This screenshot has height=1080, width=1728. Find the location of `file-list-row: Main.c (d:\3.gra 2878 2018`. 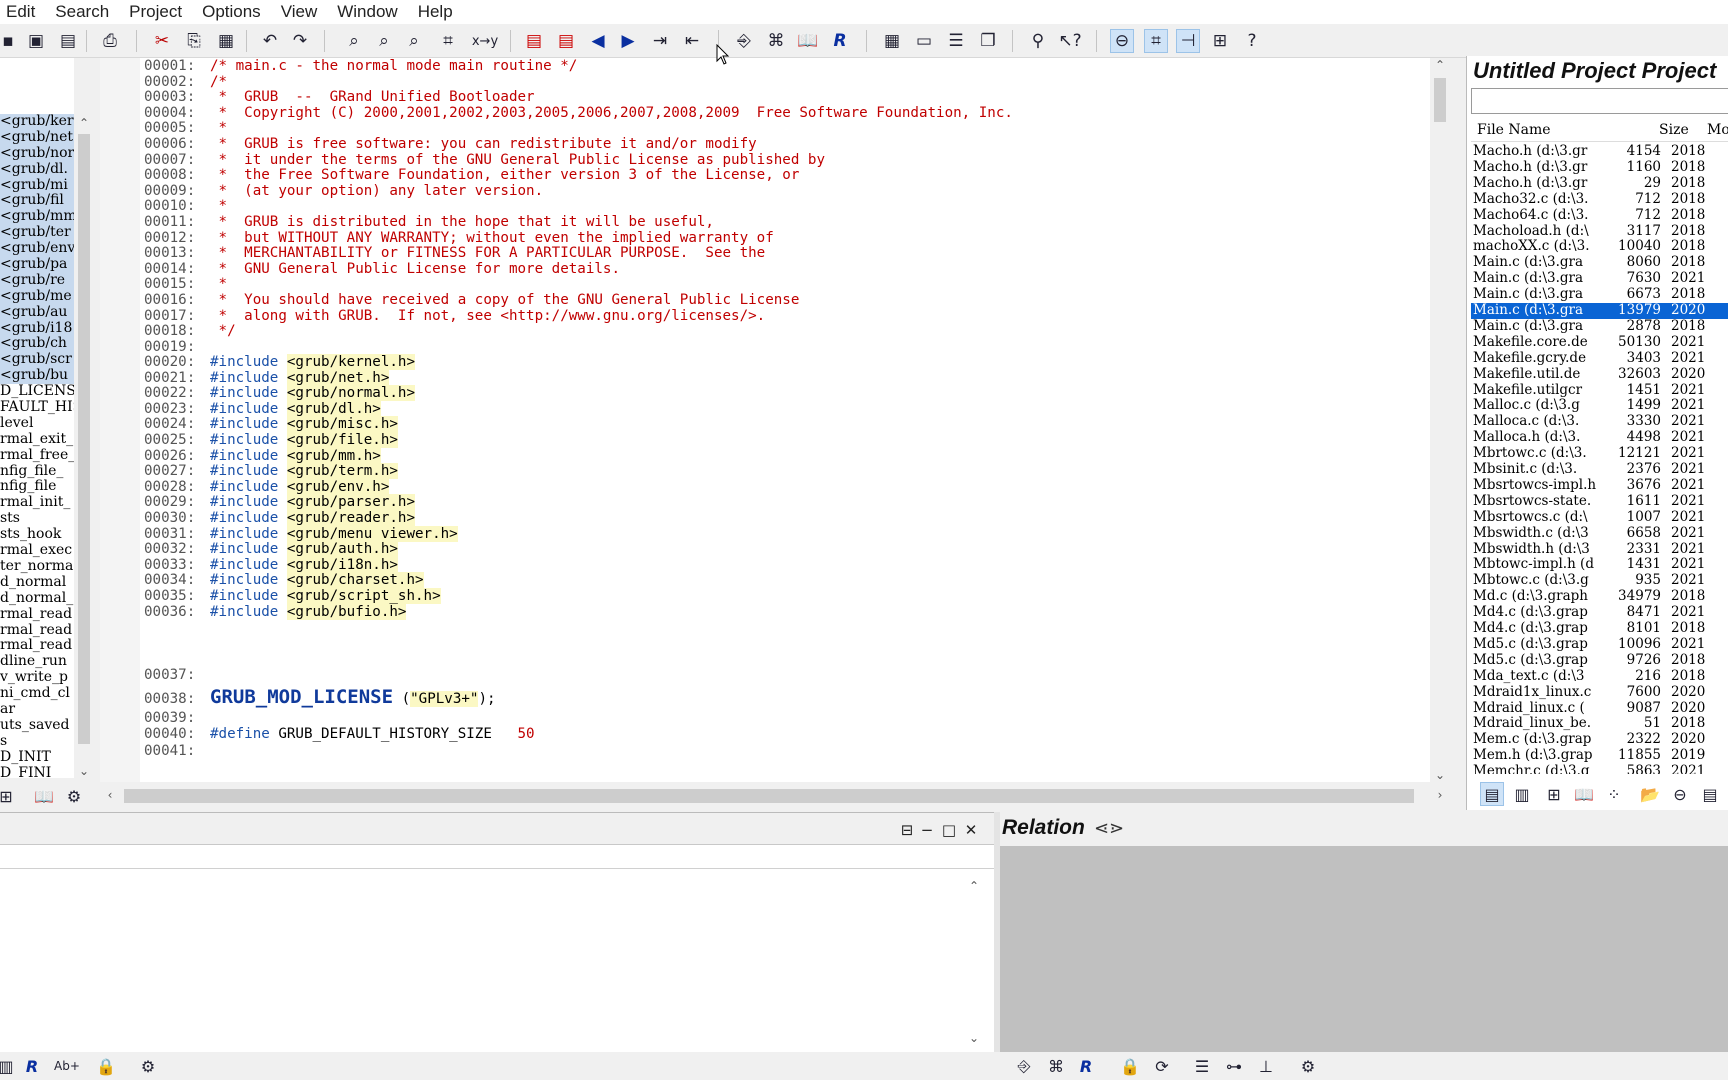

file-list-row: Main.c (d:\3.gra 2878 2018 is located at coordinates (1599, 326).